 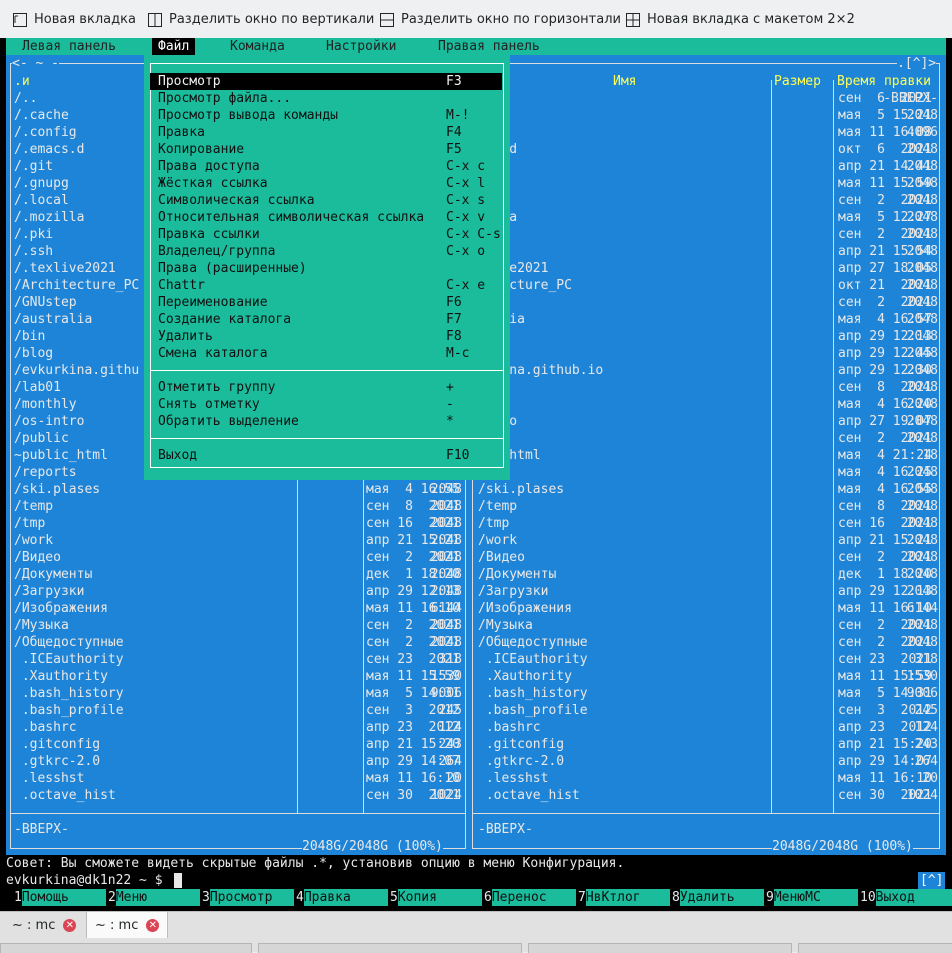 I want to click on fkey-button: 9МенюMC, so click(x=812, y=897).